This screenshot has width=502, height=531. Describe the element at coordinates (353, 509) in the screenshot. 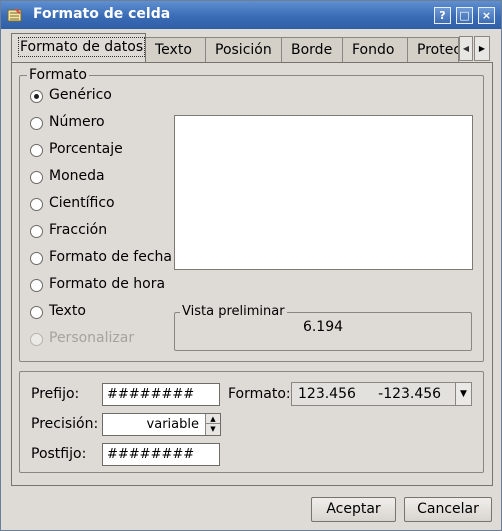

I see `accept-button: Aceptar` at that location.